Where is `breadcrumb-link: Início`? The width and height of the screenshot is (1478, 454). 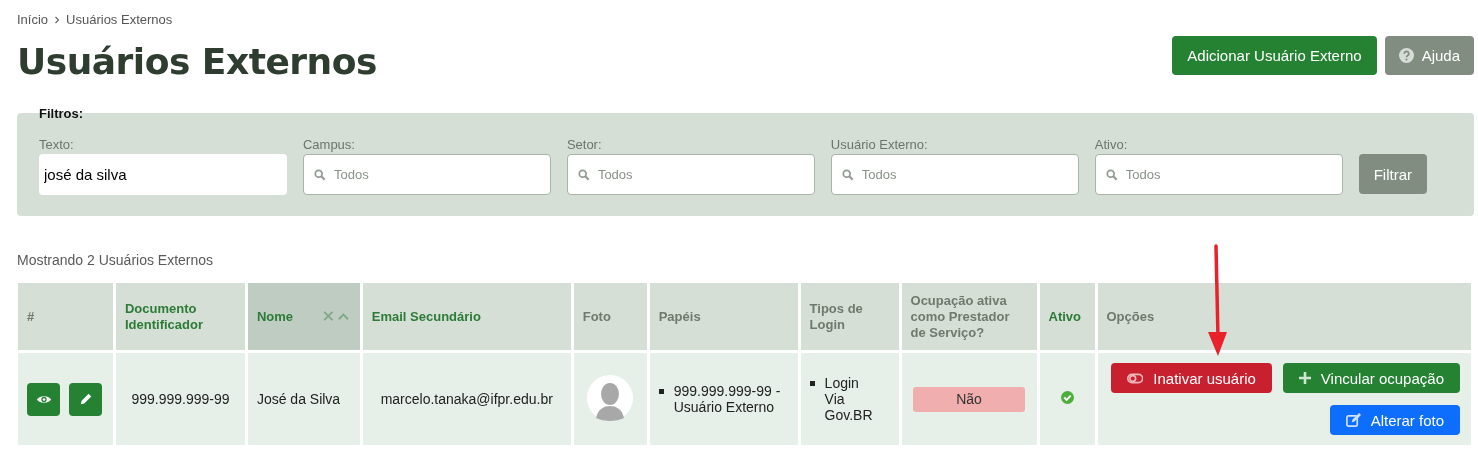
breadcrumb-link: Início is located at coordinates (33, 19).